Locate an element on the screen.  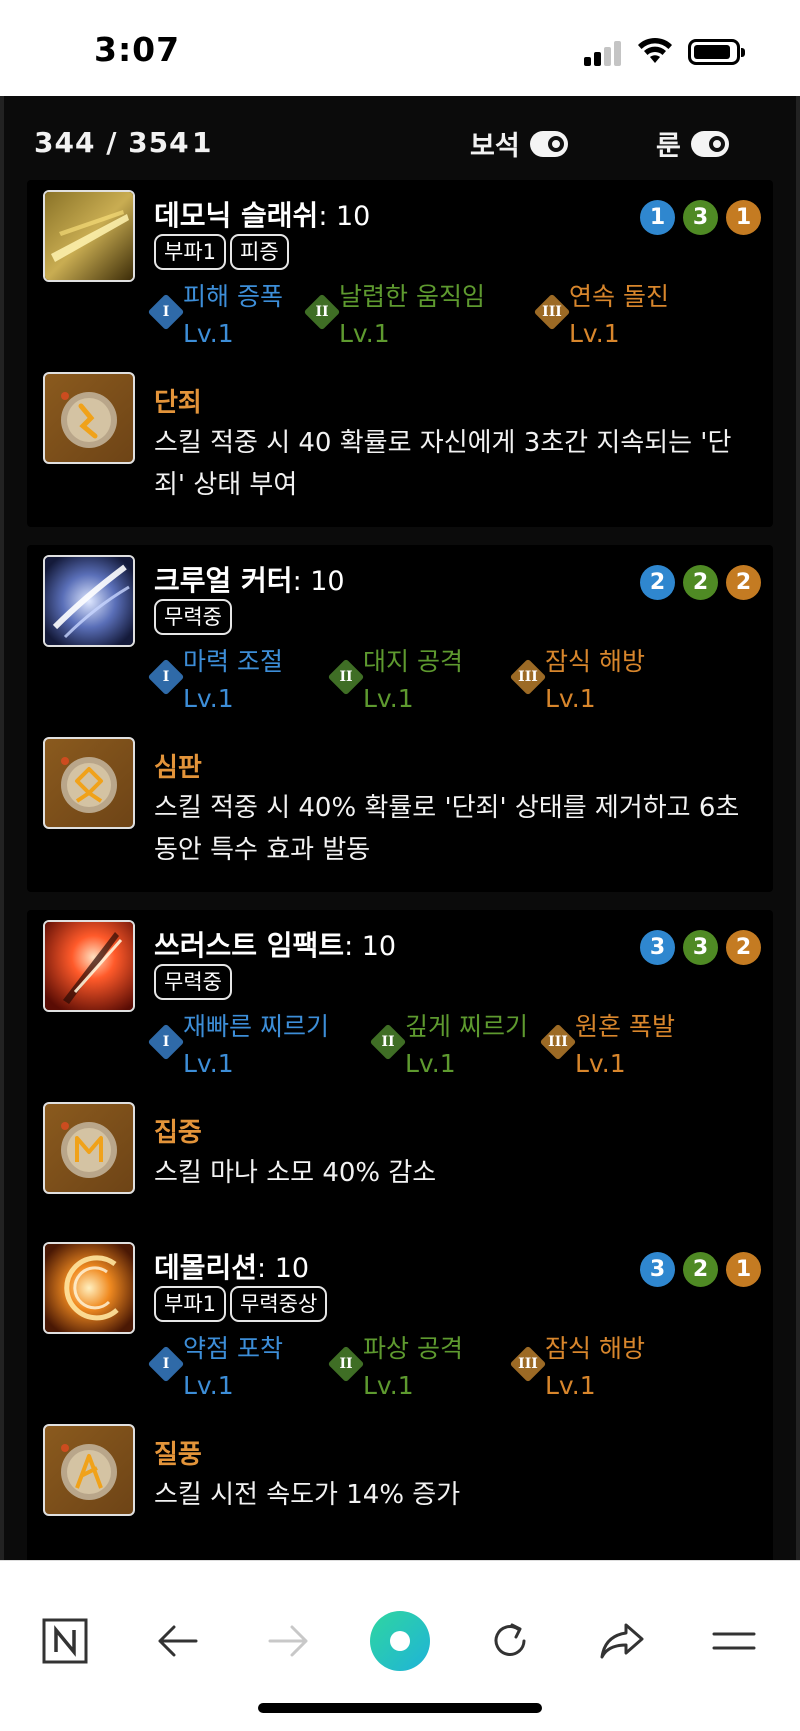
skill-name: 데모닉 슬래쉬: 10 is located at coordinates (262, 215).